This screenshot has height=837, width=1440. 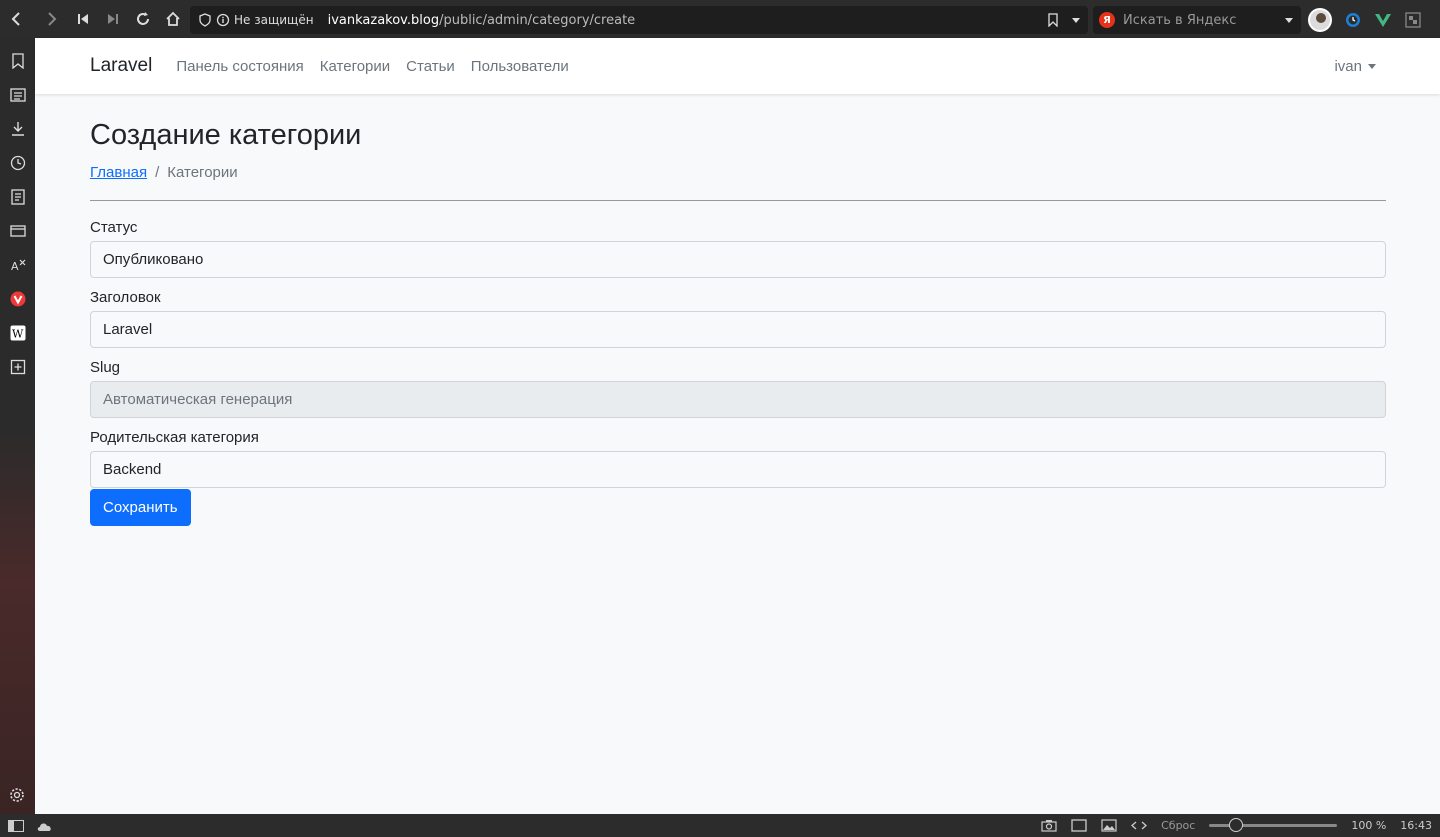 What do you see at coordinates (45, 826) in the screenshot?
I see `cloud-sync-icon` at bounding box center [45, 826].